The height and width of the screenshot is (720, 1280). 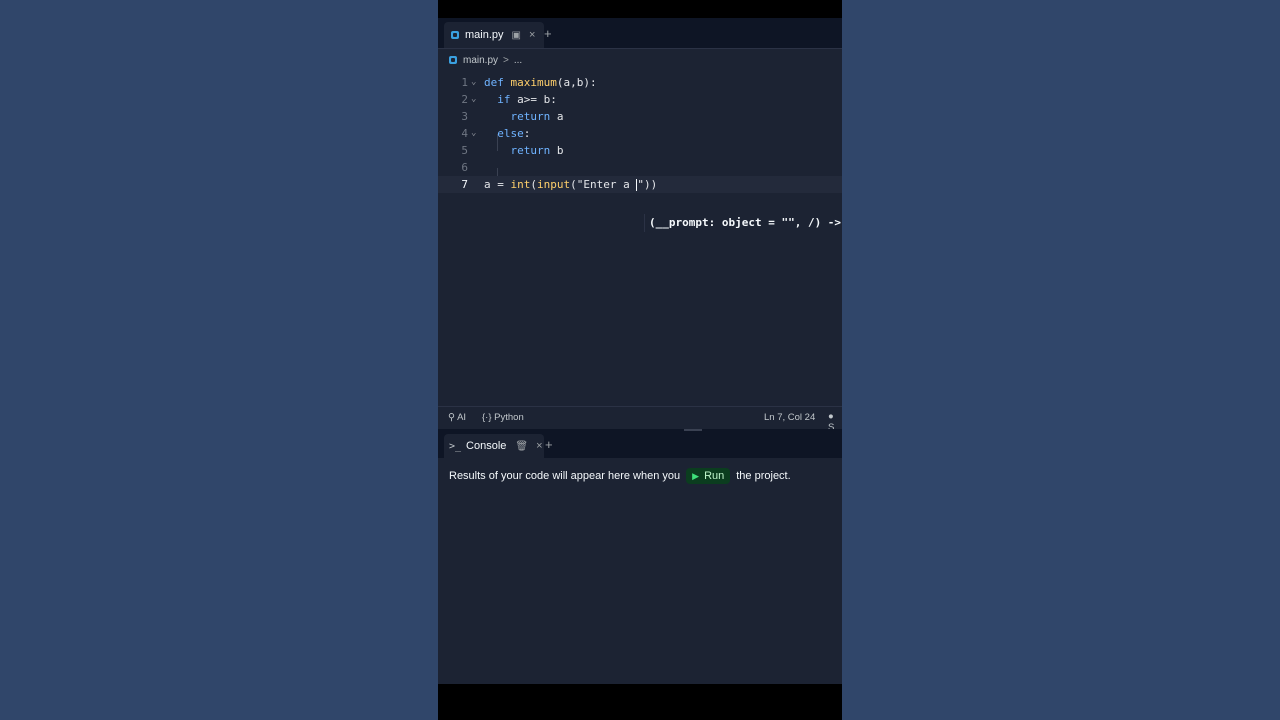 I want to click on code-text: a = int(input("Enter a ")), so click(x=571, y=184).